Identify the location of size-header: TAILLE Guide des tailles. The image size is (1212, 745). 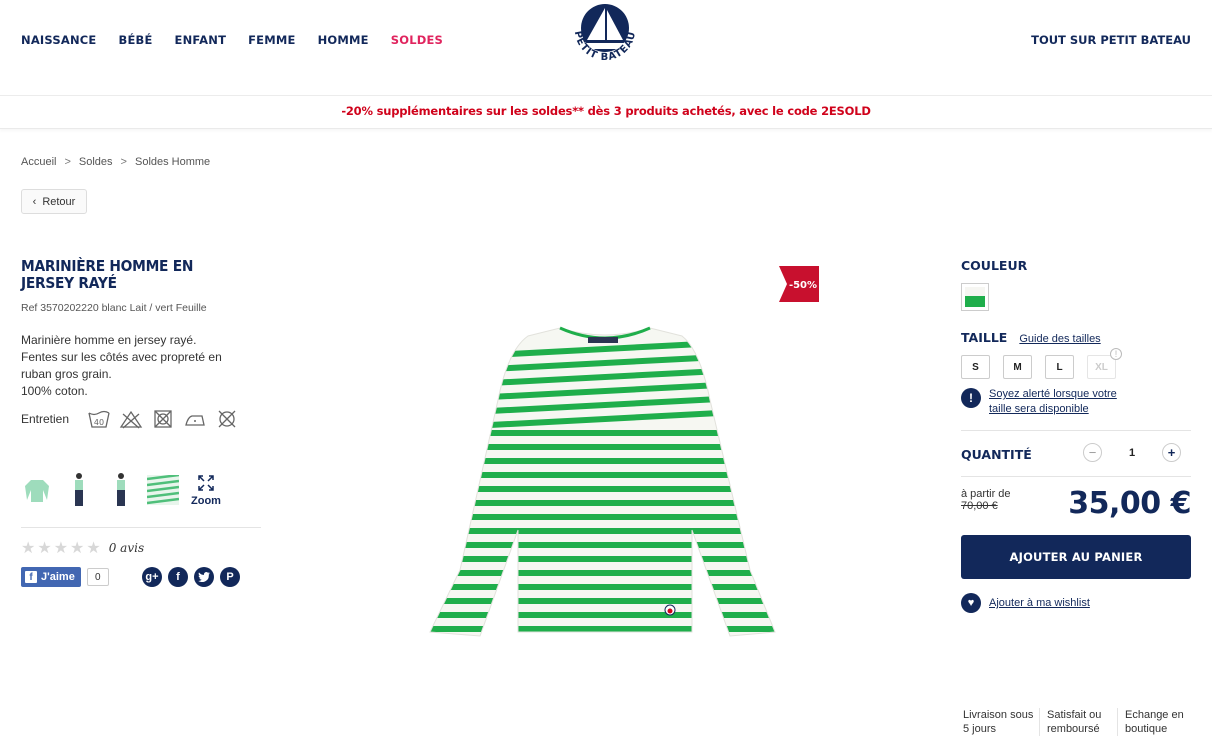
(1031, 337).